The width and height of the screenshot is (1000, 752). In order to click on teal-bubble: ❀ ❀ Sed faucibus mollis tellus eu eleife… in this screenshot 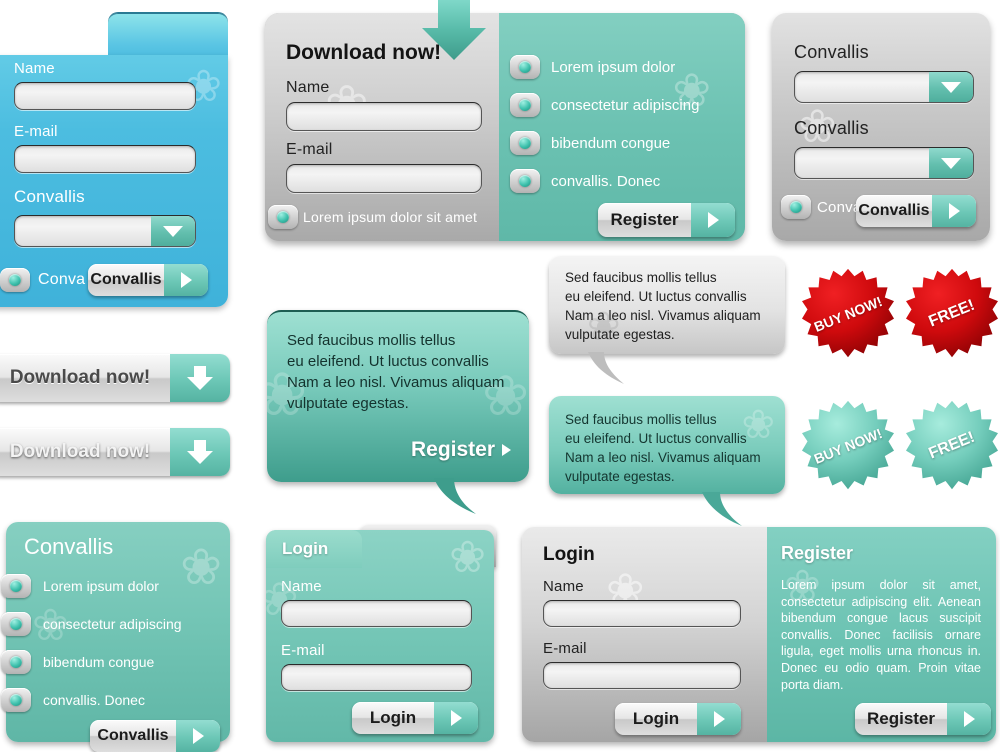, I will do `click(398, 396)`.